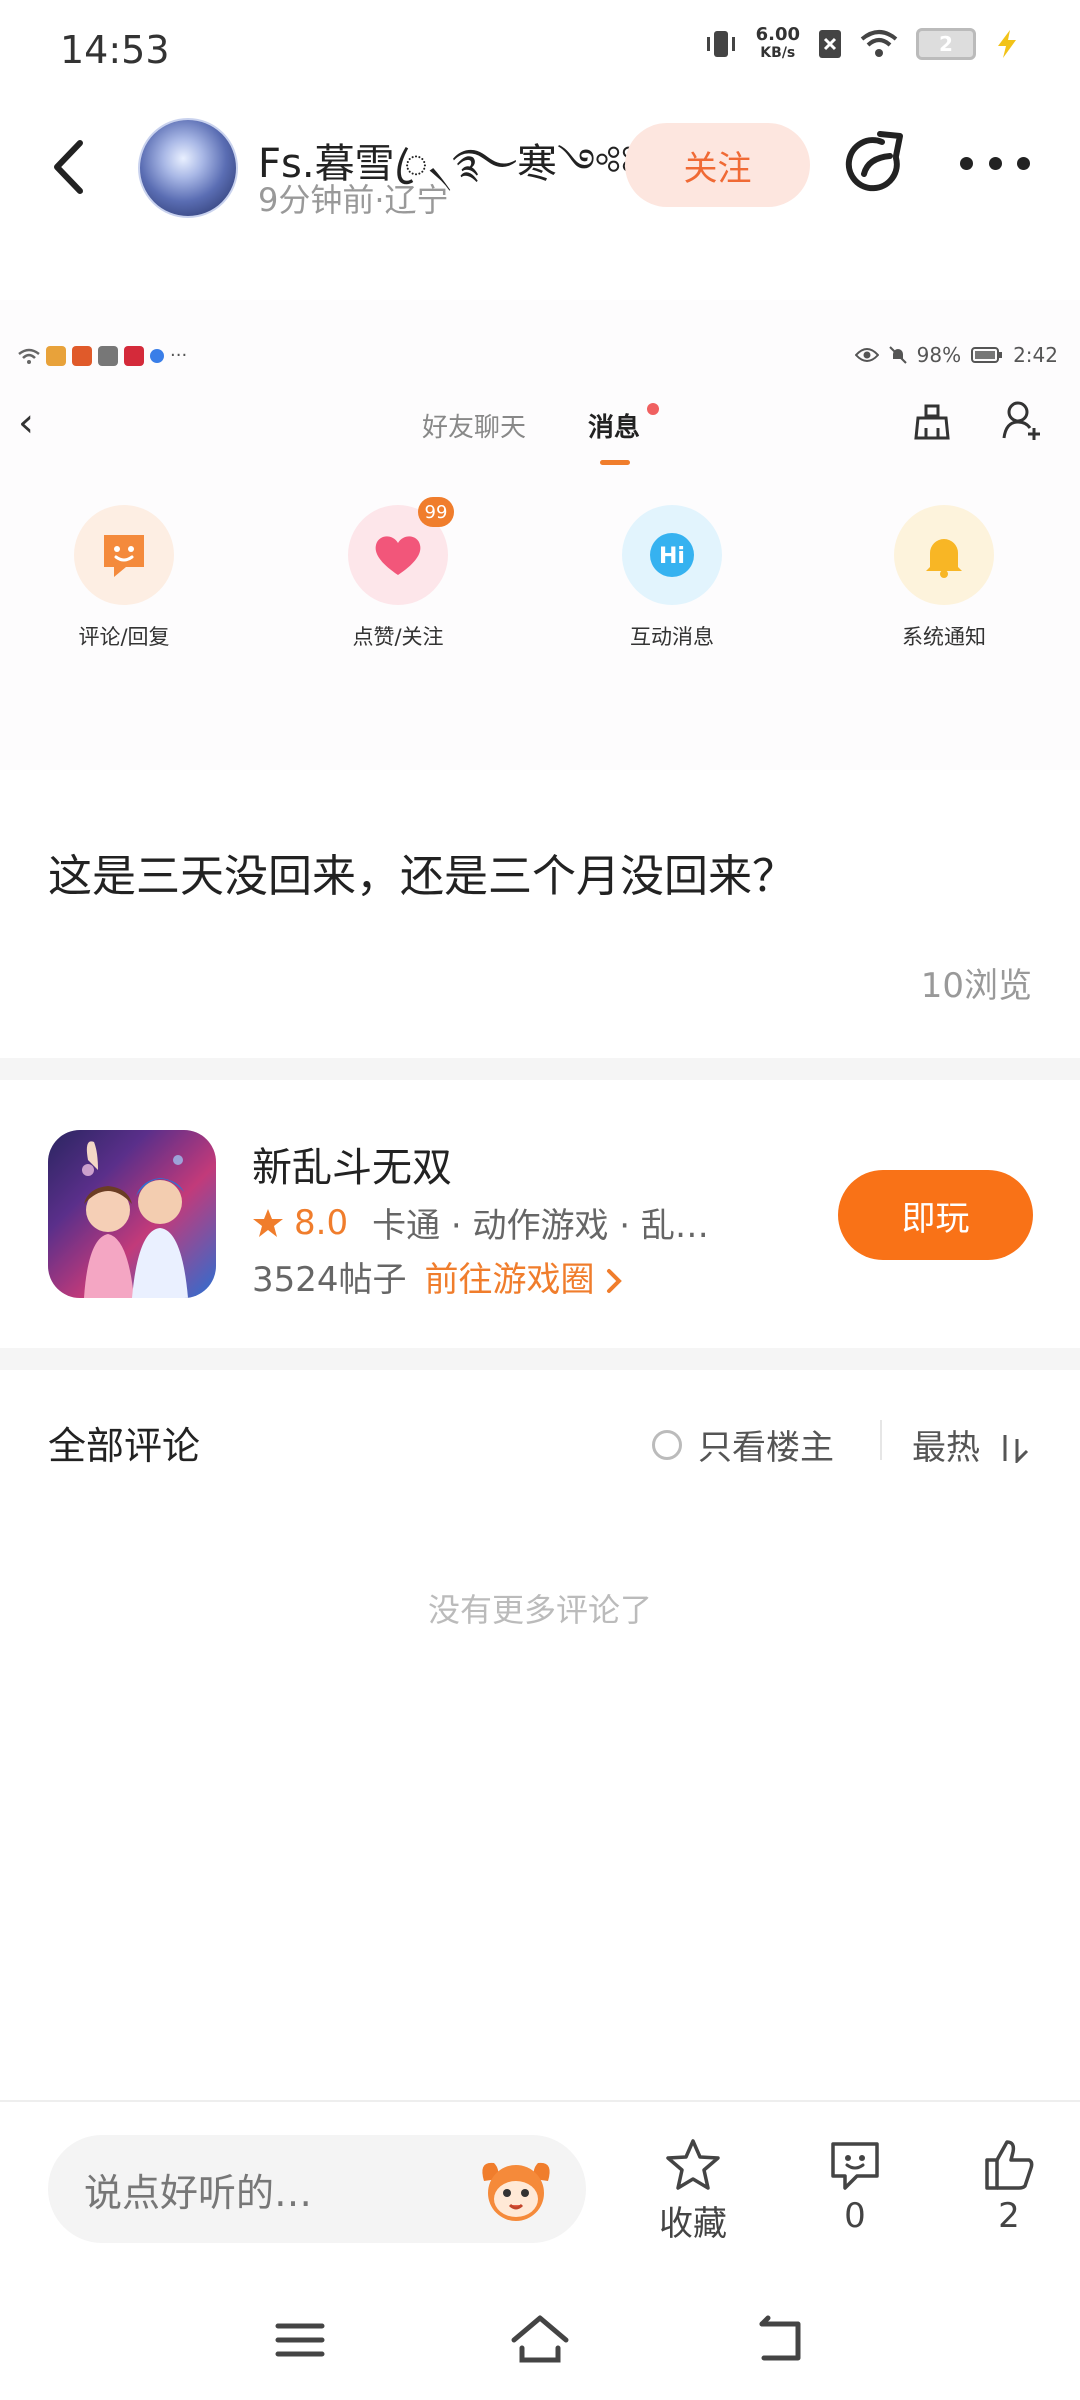 The height and width of the screenshot is (2400, 1080). What do you see at coordinates (653, 409) in the screenshot?
I see `unread-dot` at bounding box center [653, 409].